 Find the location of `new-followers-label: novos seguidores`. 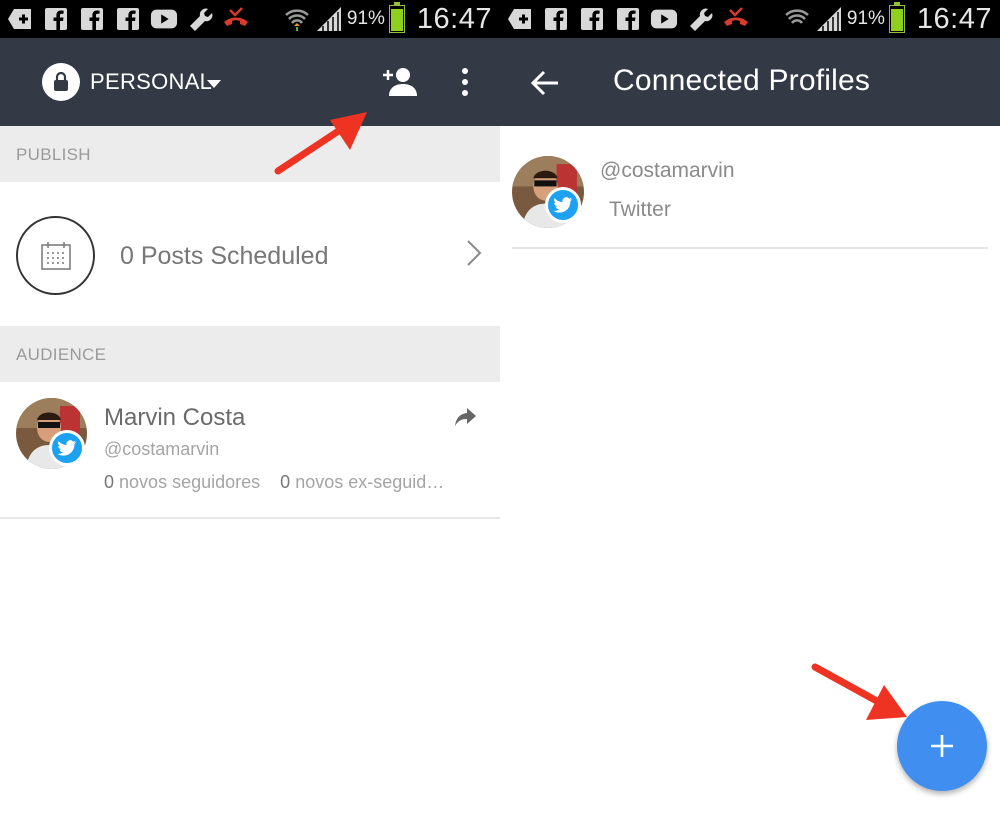

new-followers-label: novos seguidores is located at coordinates (190, 482).